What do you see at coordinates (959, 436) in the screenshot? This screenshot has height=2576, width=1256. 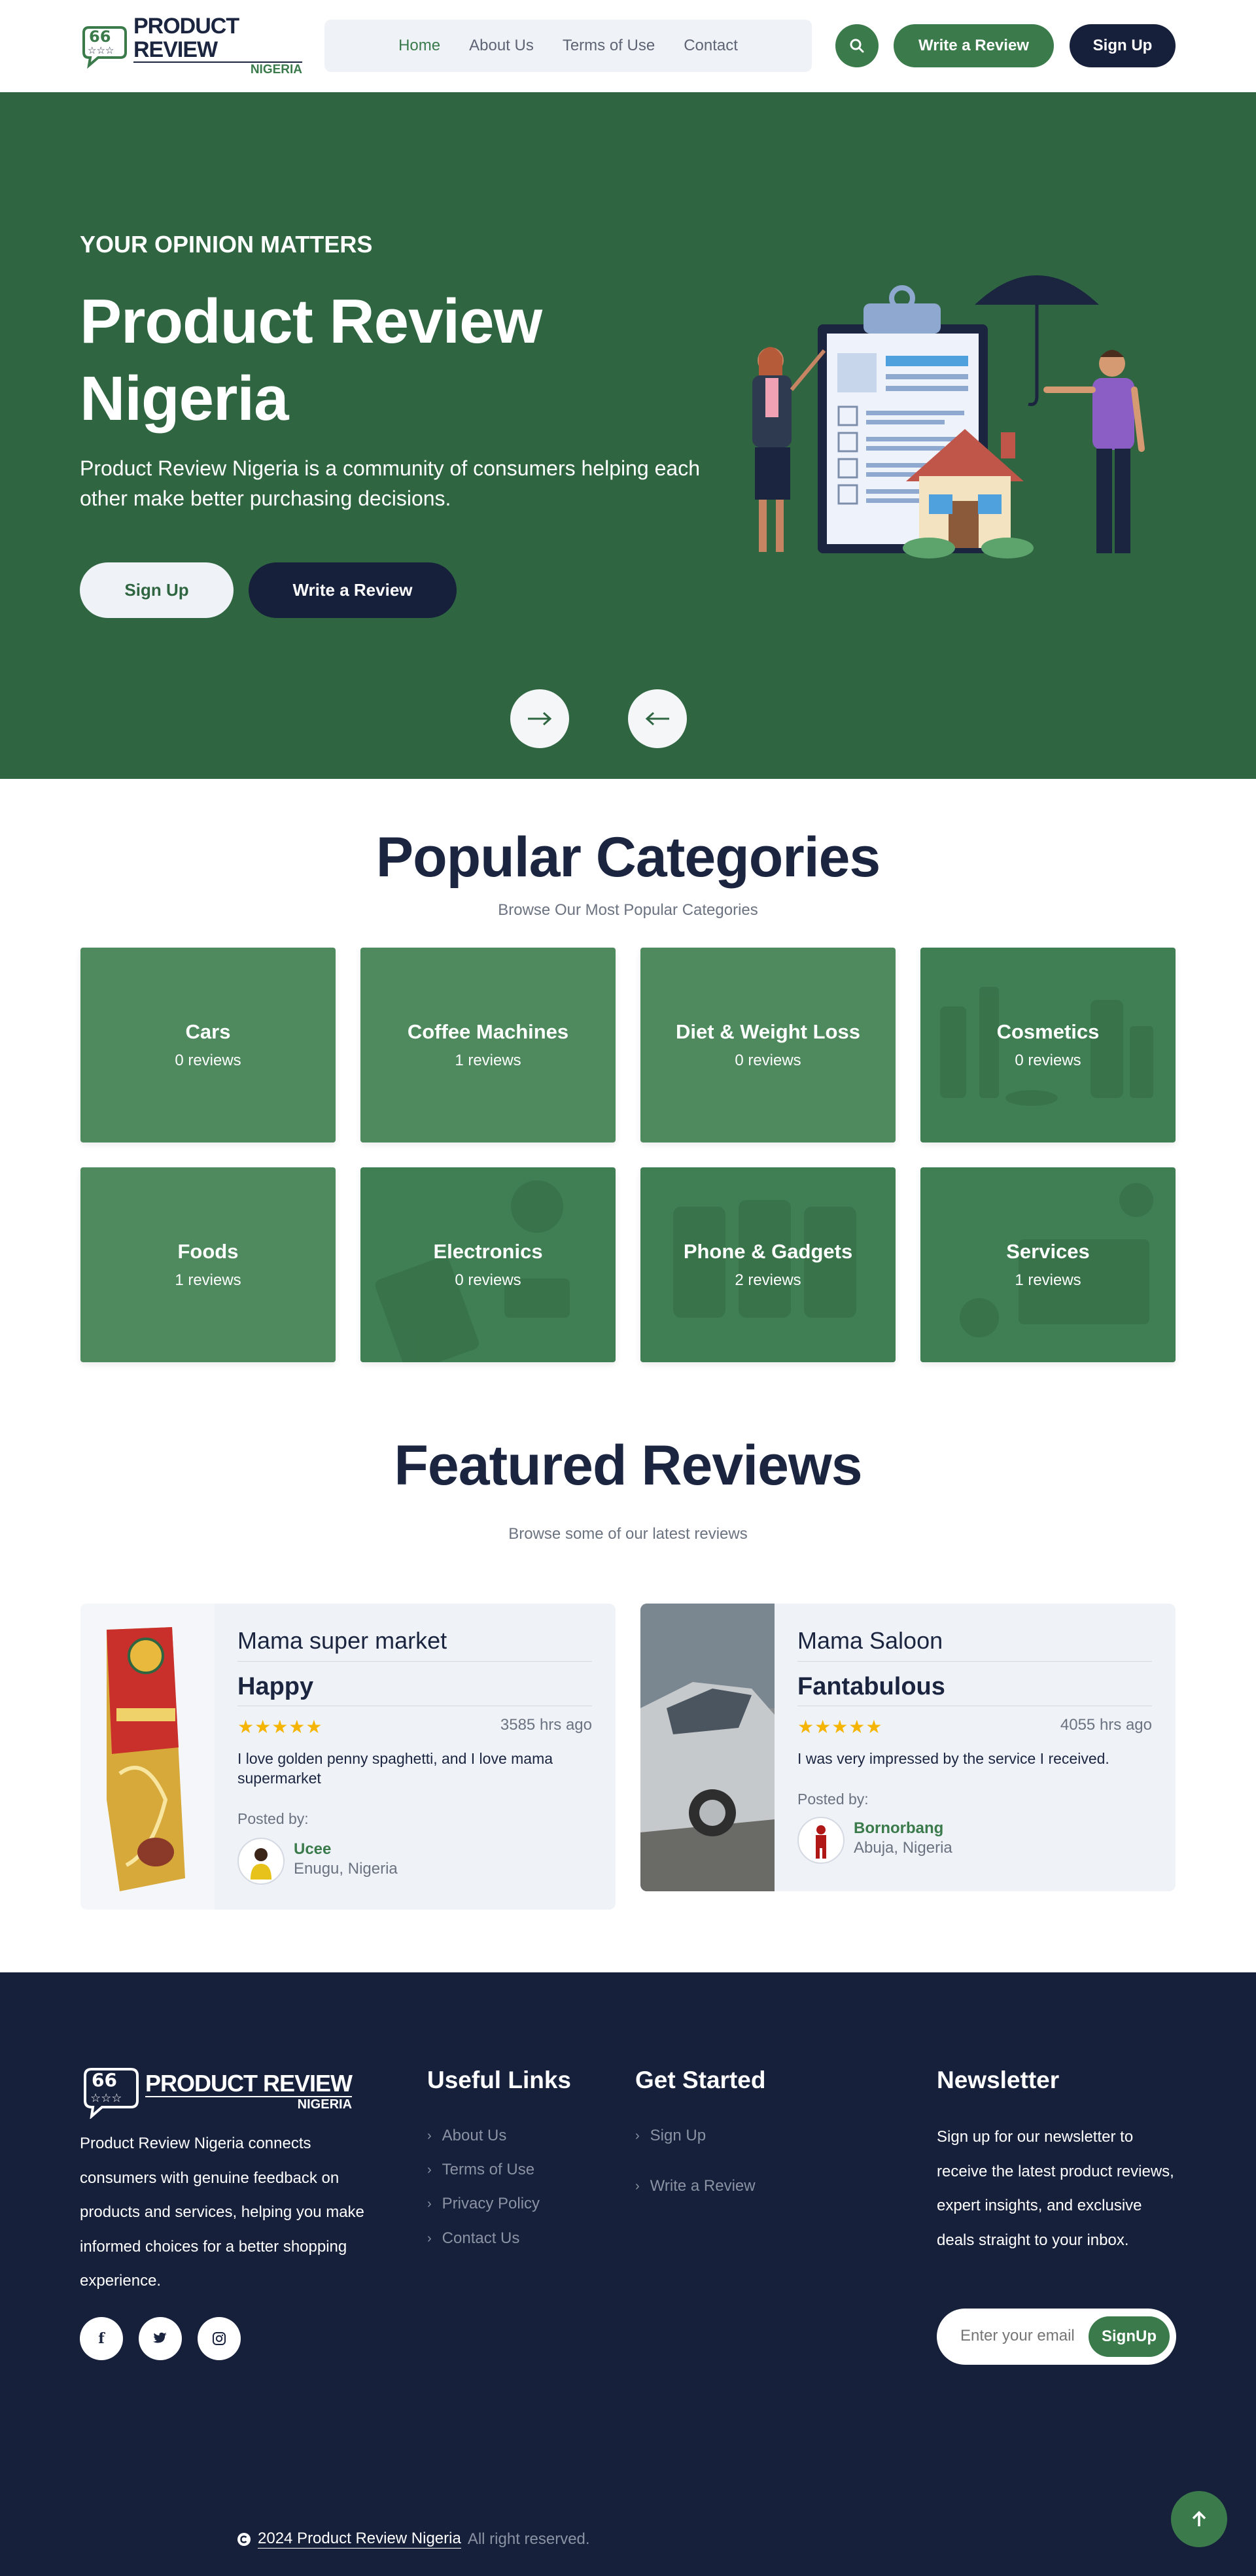 I see `hero-illustration` at bounding box center [959, 436].